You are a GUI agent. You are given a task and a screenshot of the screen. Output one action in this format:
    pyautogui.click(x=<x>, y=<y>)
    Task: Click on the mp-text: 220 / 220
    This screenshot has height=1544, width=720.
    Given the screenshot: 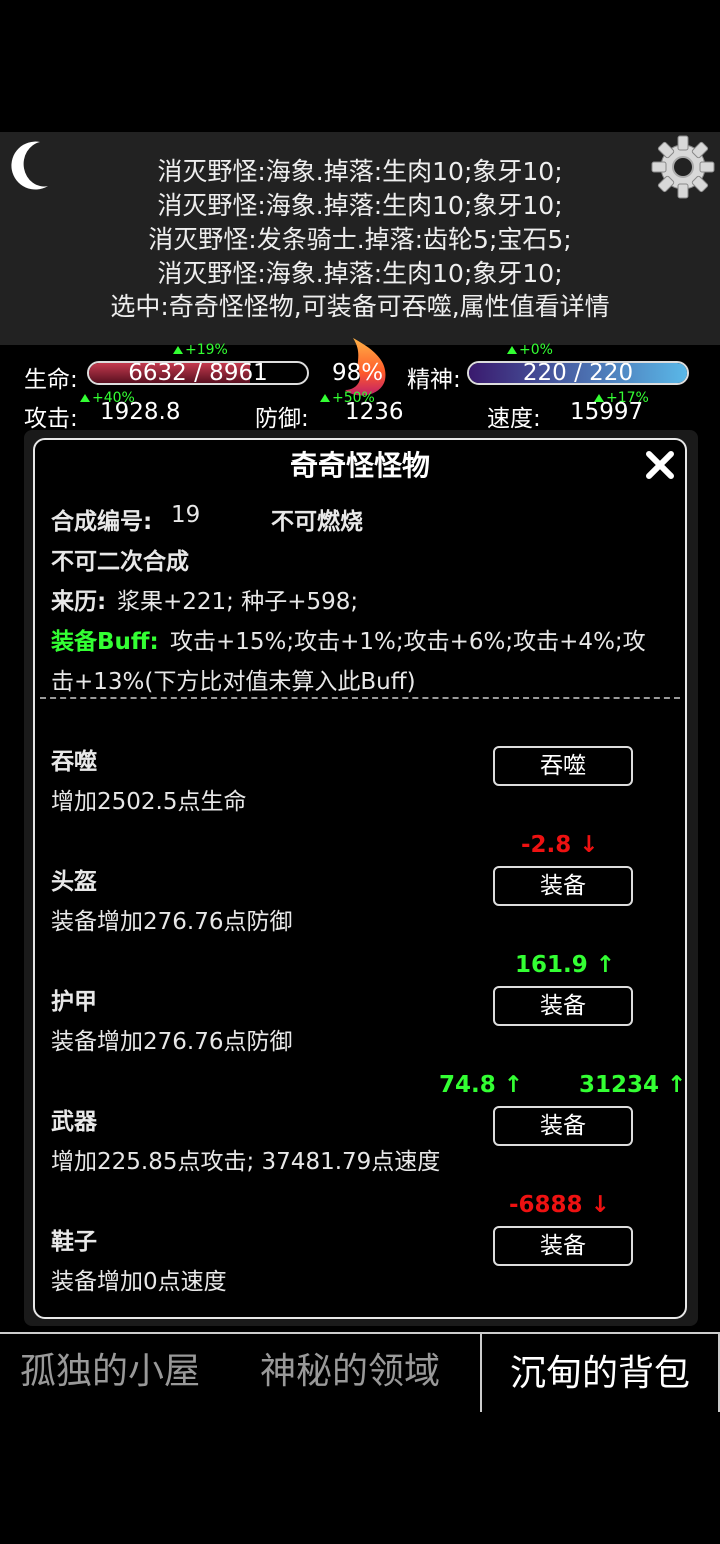 What is the action you would take?
    pyautogui.click(x=578, y=373)
    